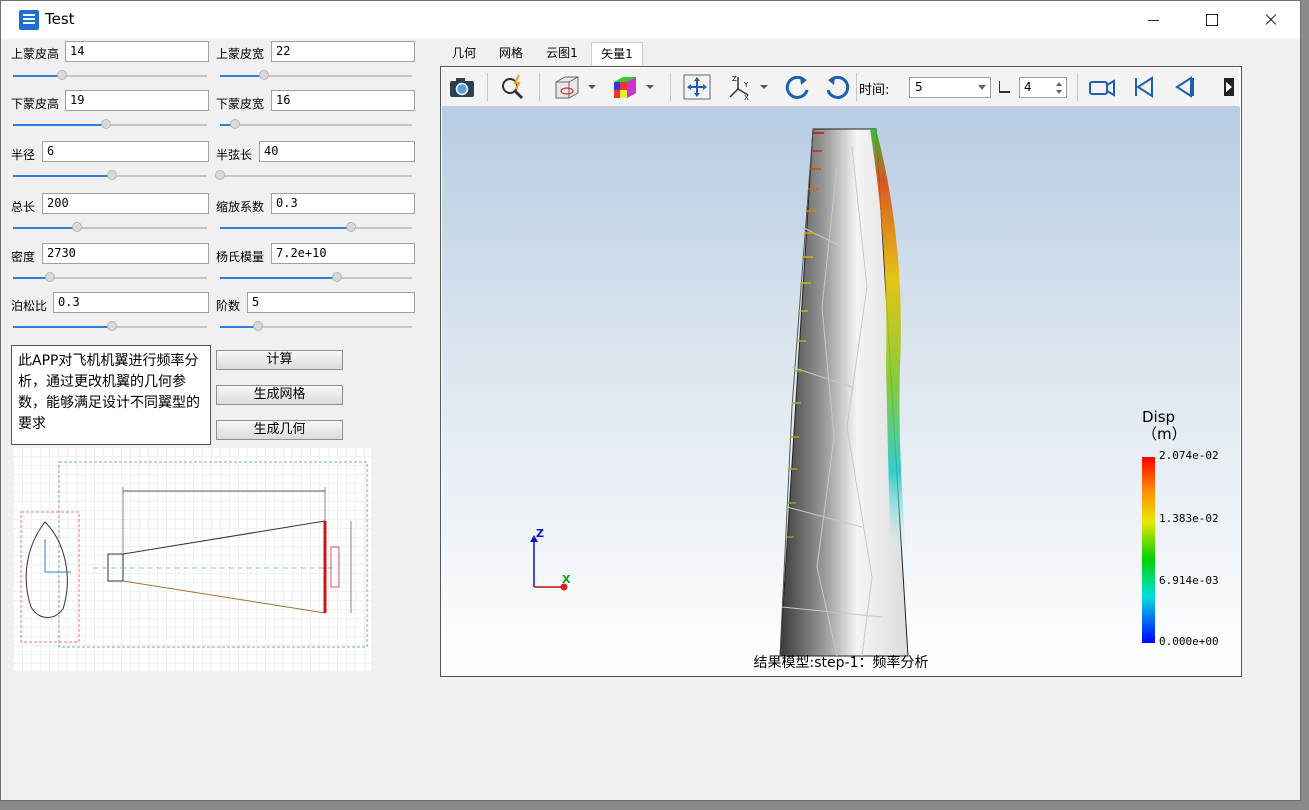 The height and width of the screenshot is (810, 1309). Describe the element at coordinates (337, 151) in the screenshot. I see `half-chord-field: 40` at that location.